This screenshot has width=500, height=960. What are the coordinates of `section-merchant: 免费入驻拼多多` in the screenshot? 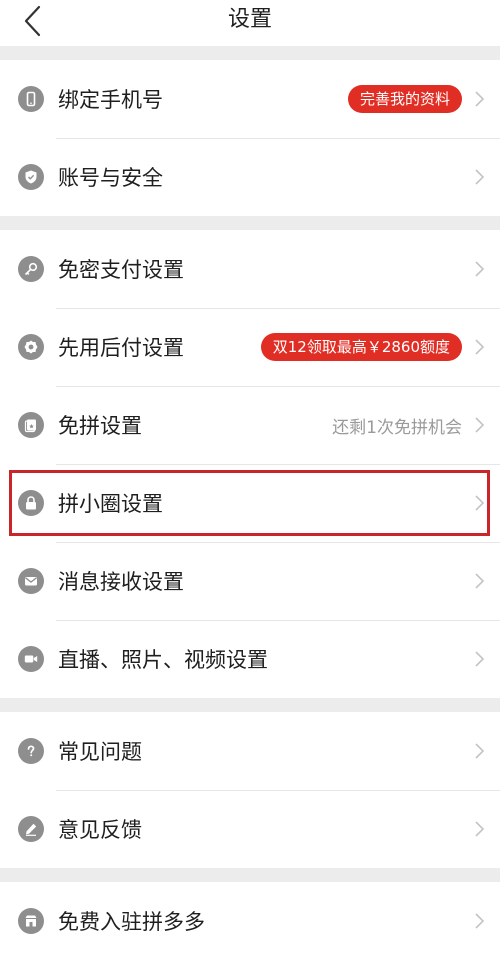 It's located at (250, 921).